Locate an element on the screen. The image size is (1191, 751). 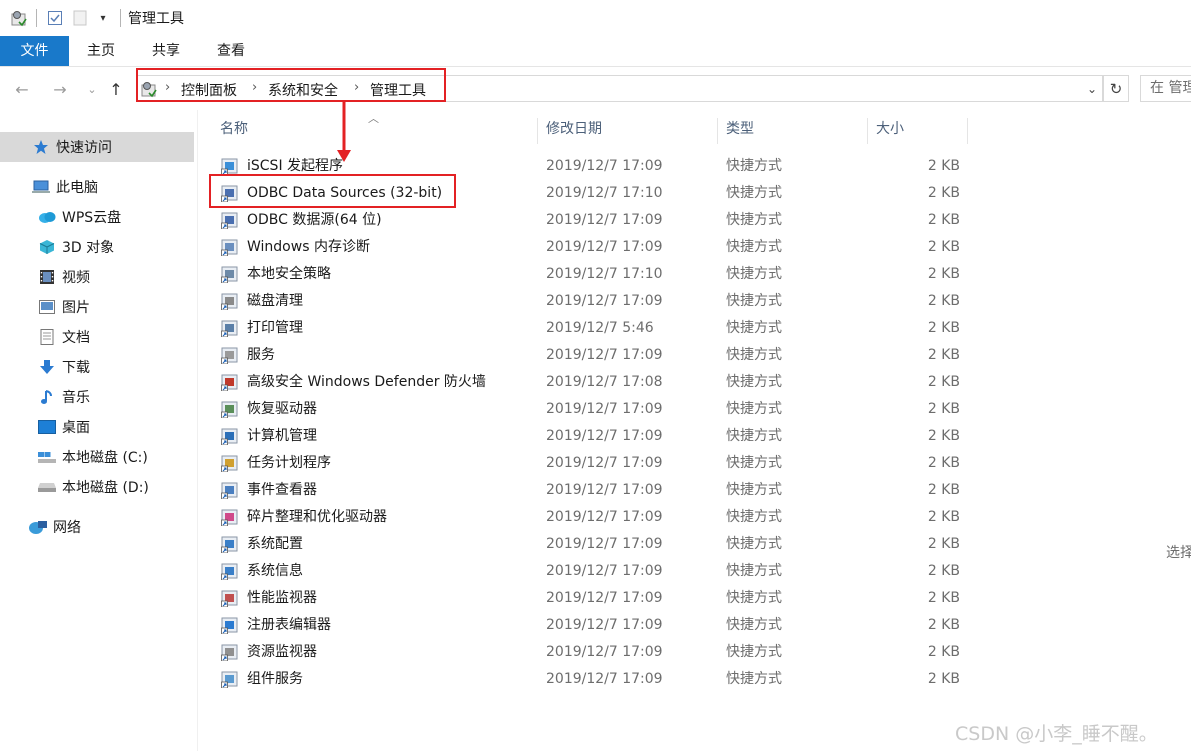
file-row: 碎片整理和优化驱动器 2019/12/7 17:09 快捷方式 2 KB is located at coordinates (588, 517).